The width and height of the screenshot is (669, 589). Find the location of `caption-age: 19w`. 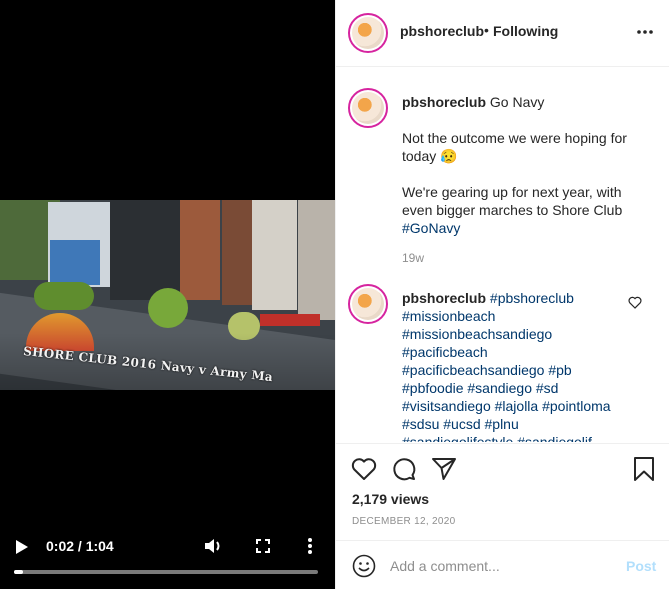

caption-age: 19w is located at coordinates (413, 258).